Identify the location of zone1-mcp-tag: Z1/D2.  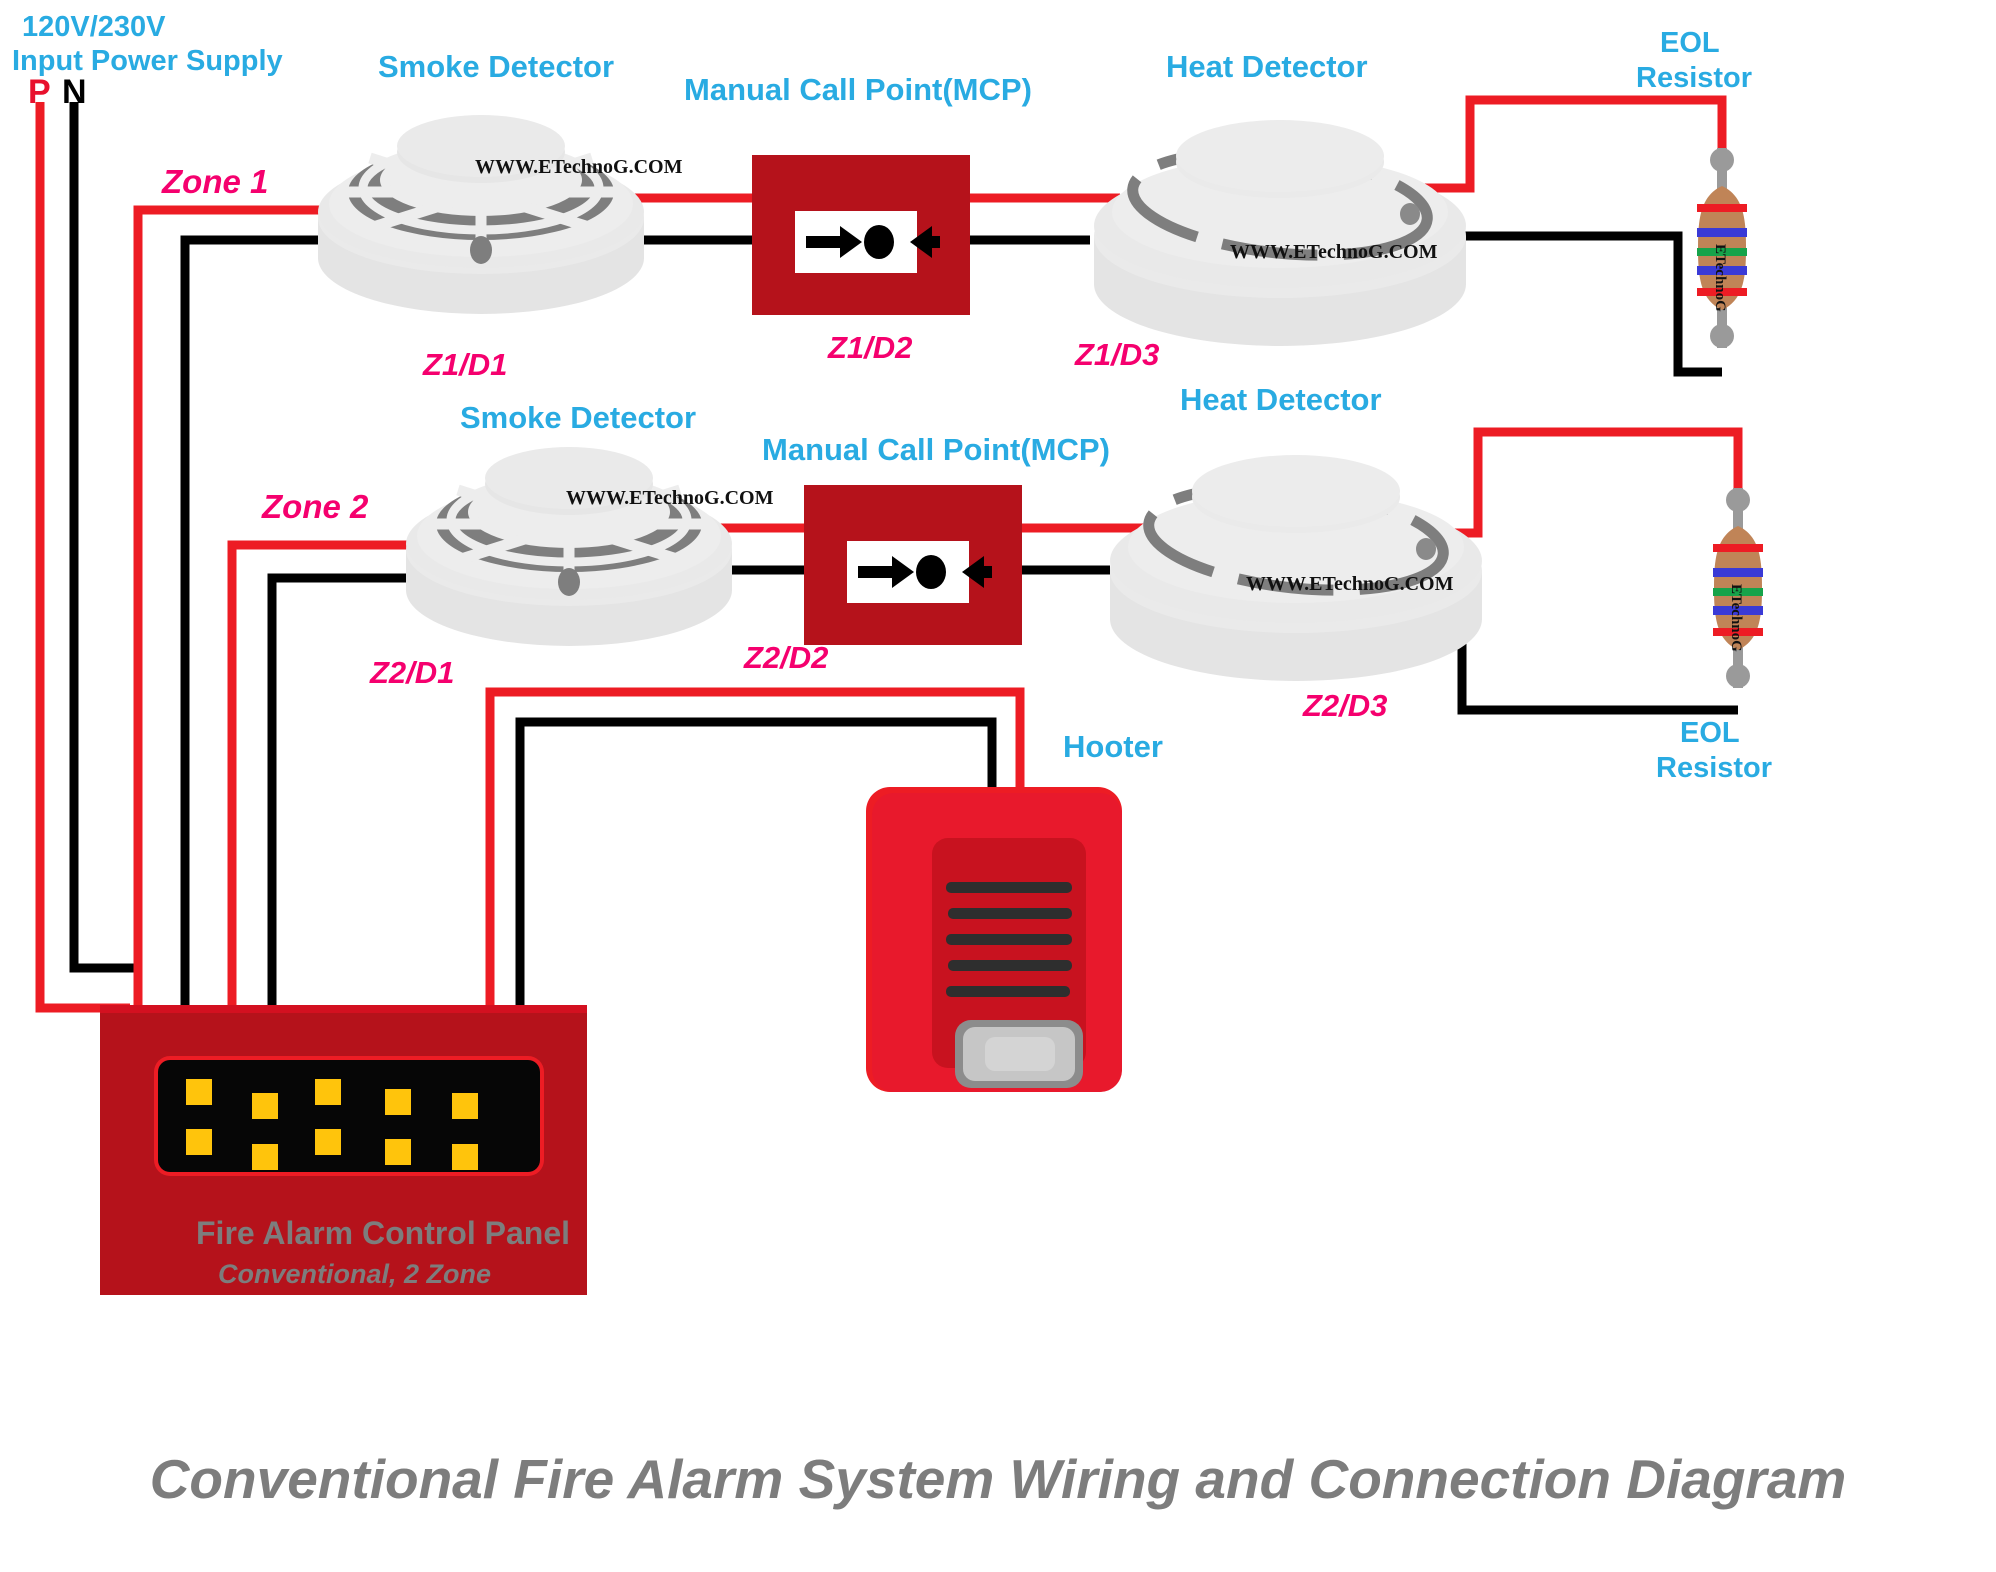
(869, 347).